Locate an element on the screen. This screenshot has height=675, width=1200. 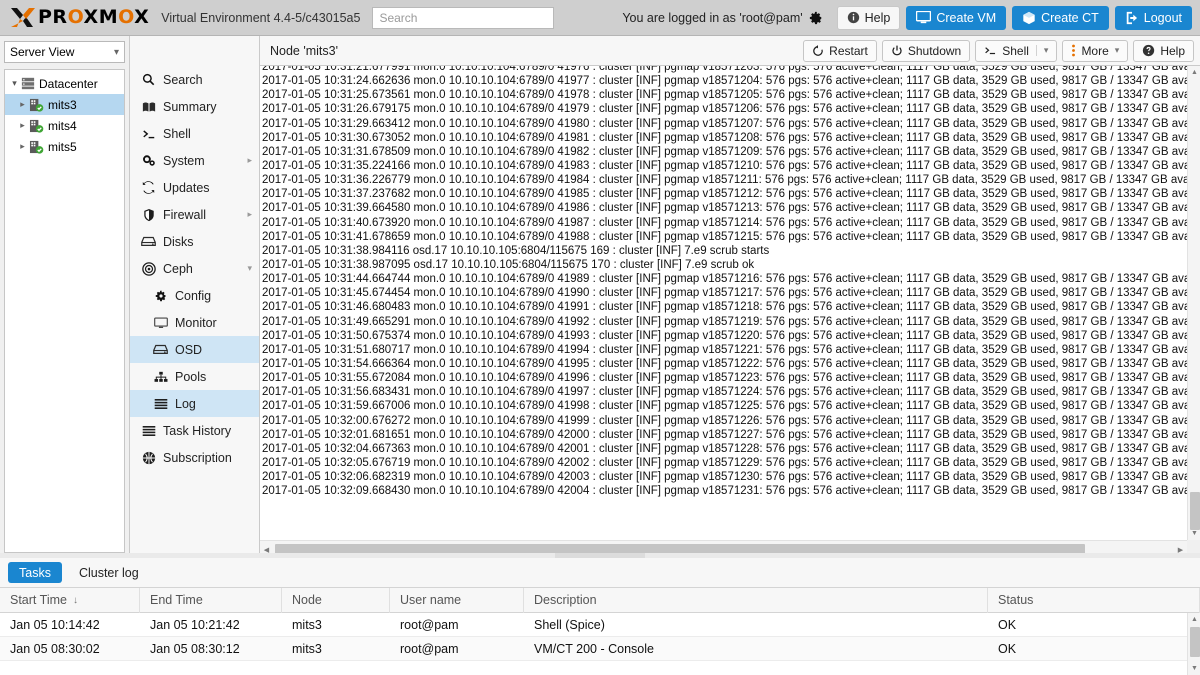
cell-node: mits3 is located at coordinates (307, 624).